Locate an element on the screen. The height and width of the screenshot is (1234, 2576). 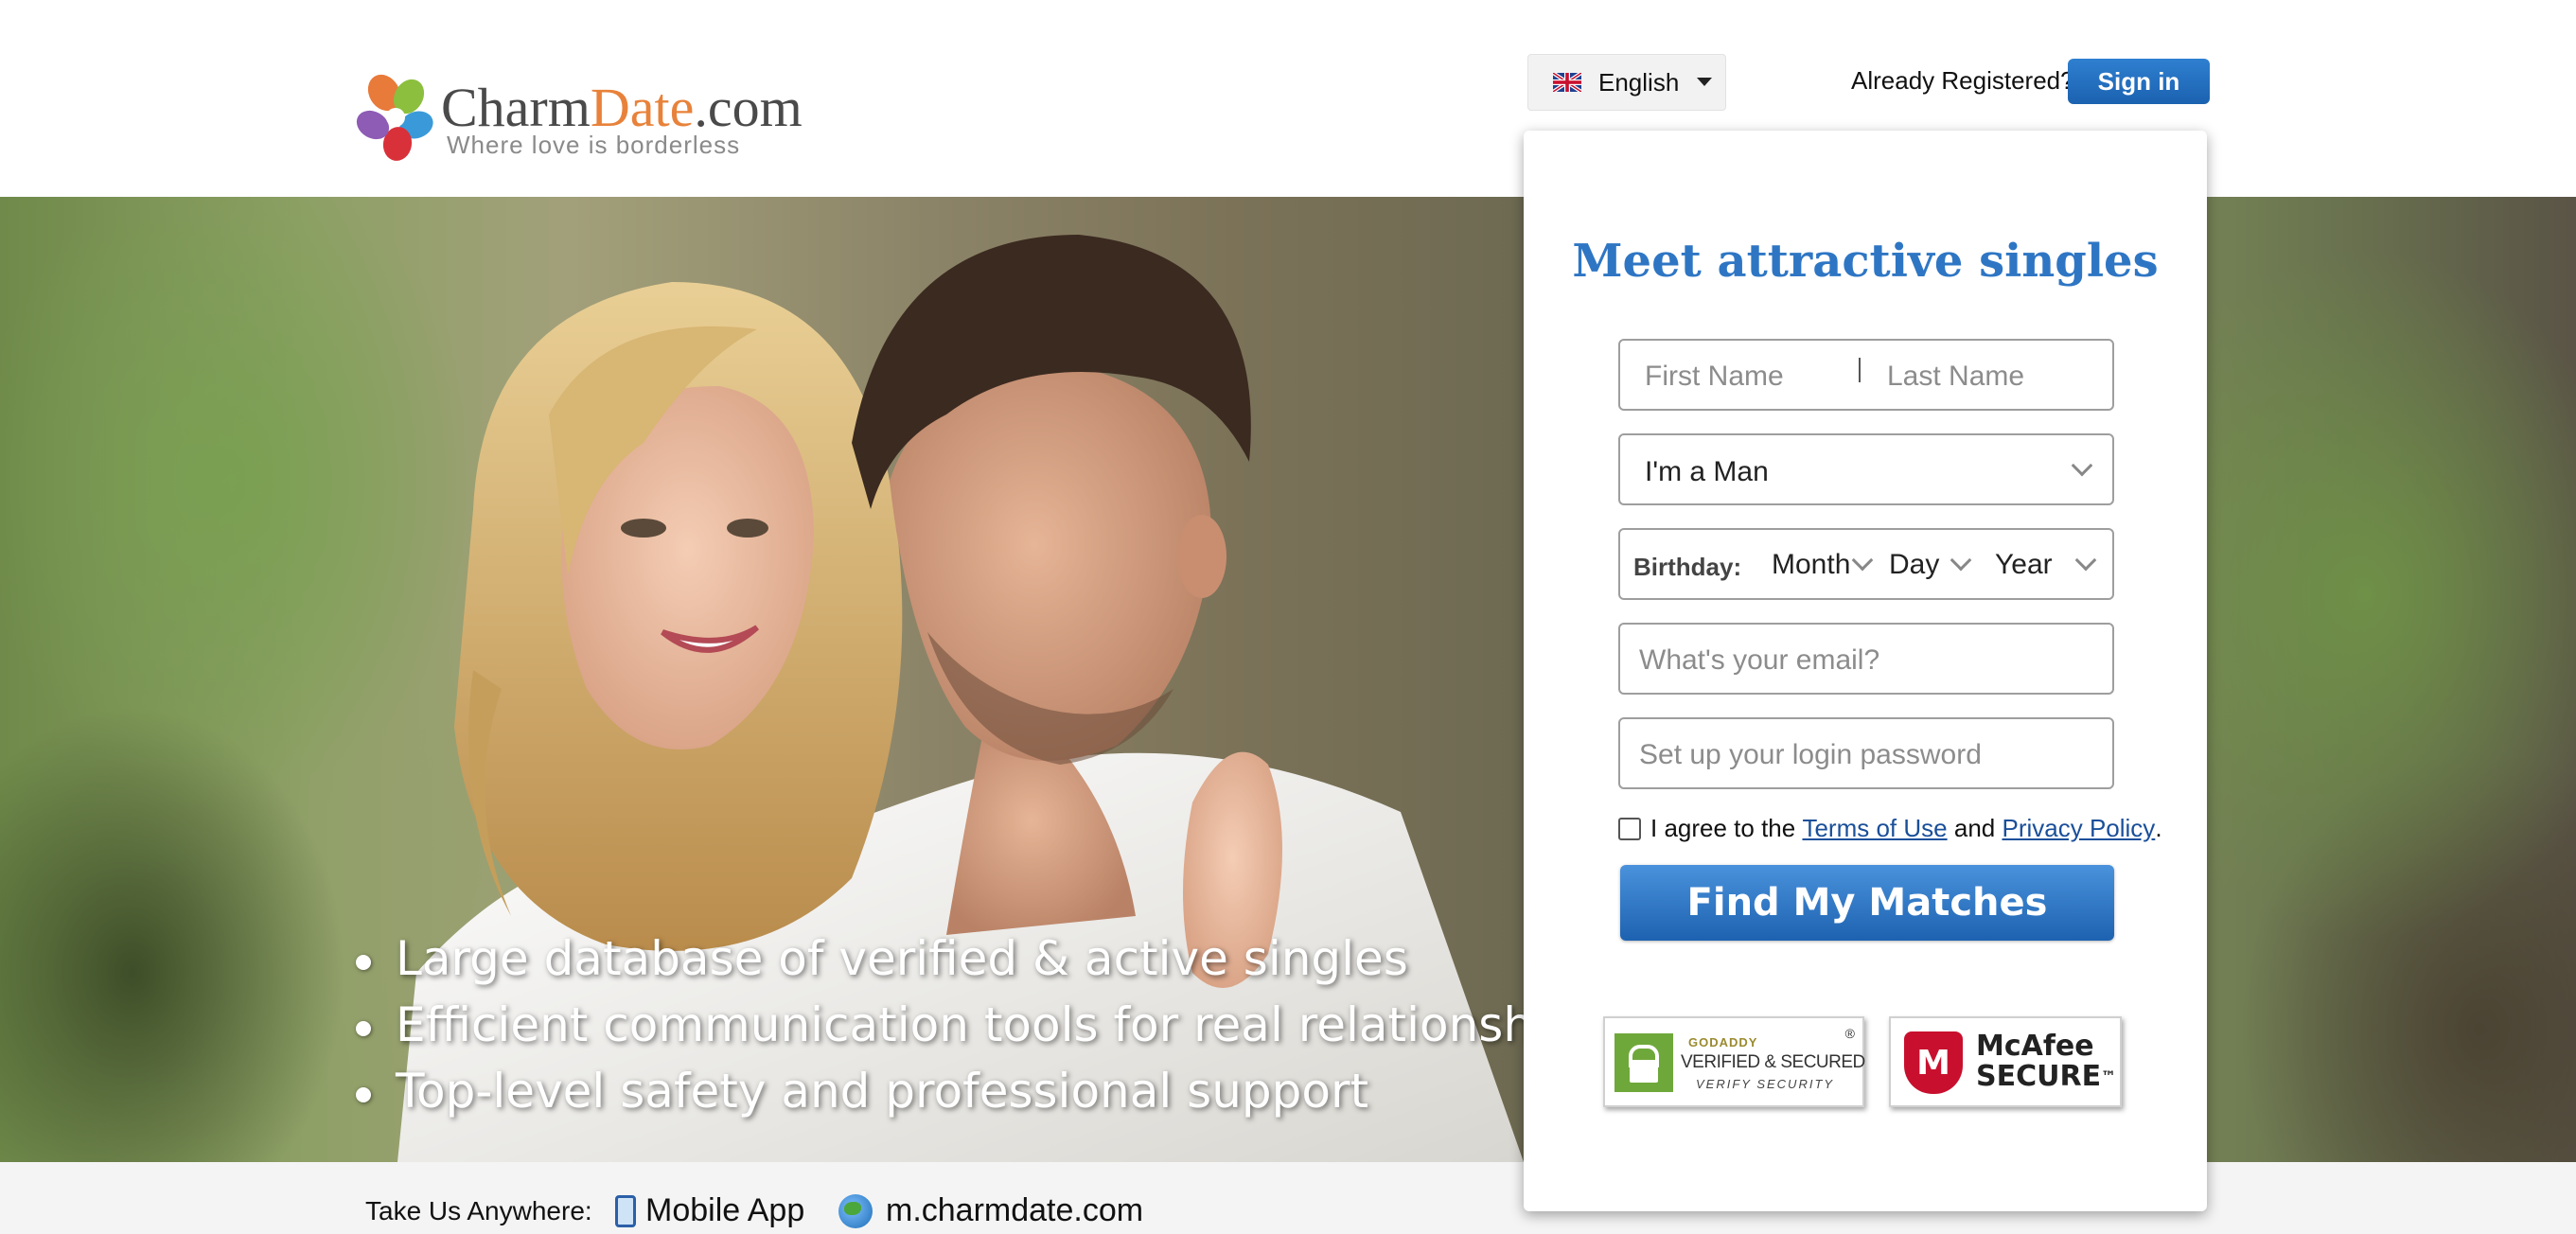
birthday-year-select: Year is located at coordinates (2024, 565).